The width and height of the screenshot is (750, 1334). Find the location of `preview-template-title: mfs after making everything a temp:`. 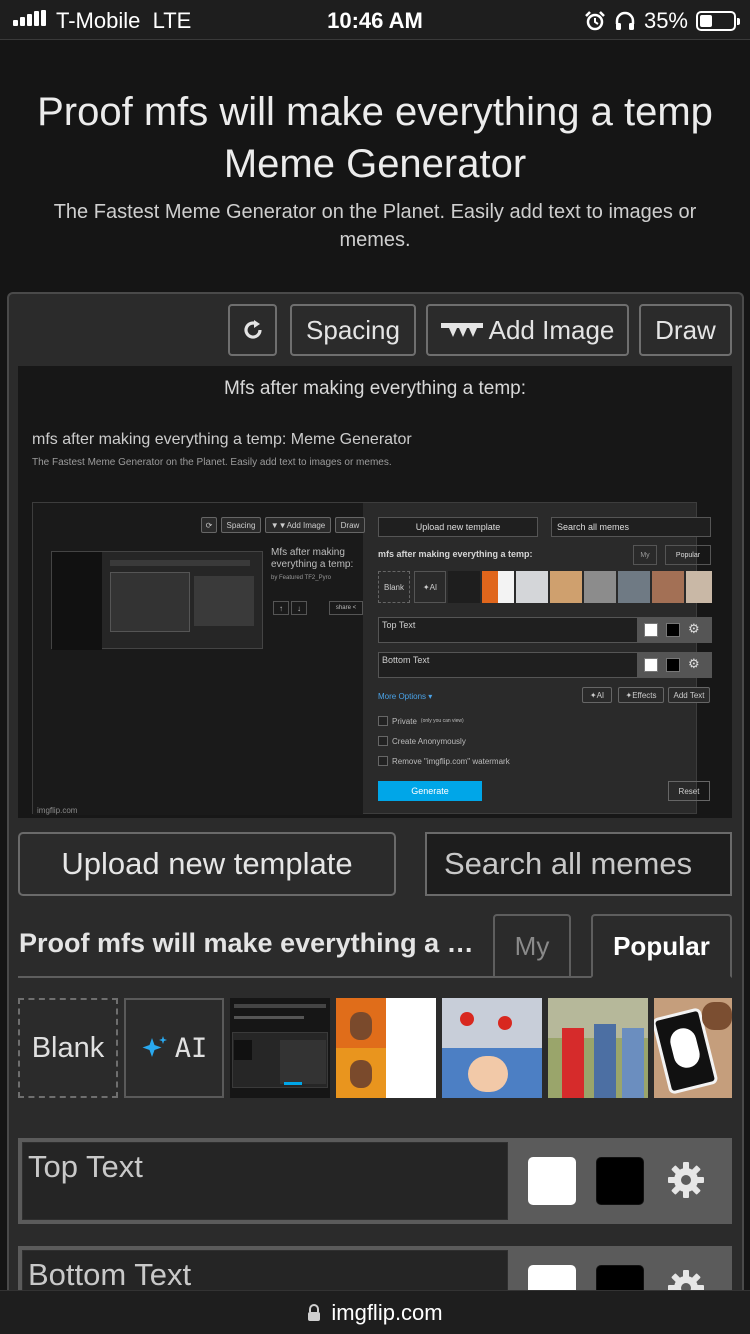

preview-template-title: mfs after making everything a temp: is located at coordinates (455, 554).